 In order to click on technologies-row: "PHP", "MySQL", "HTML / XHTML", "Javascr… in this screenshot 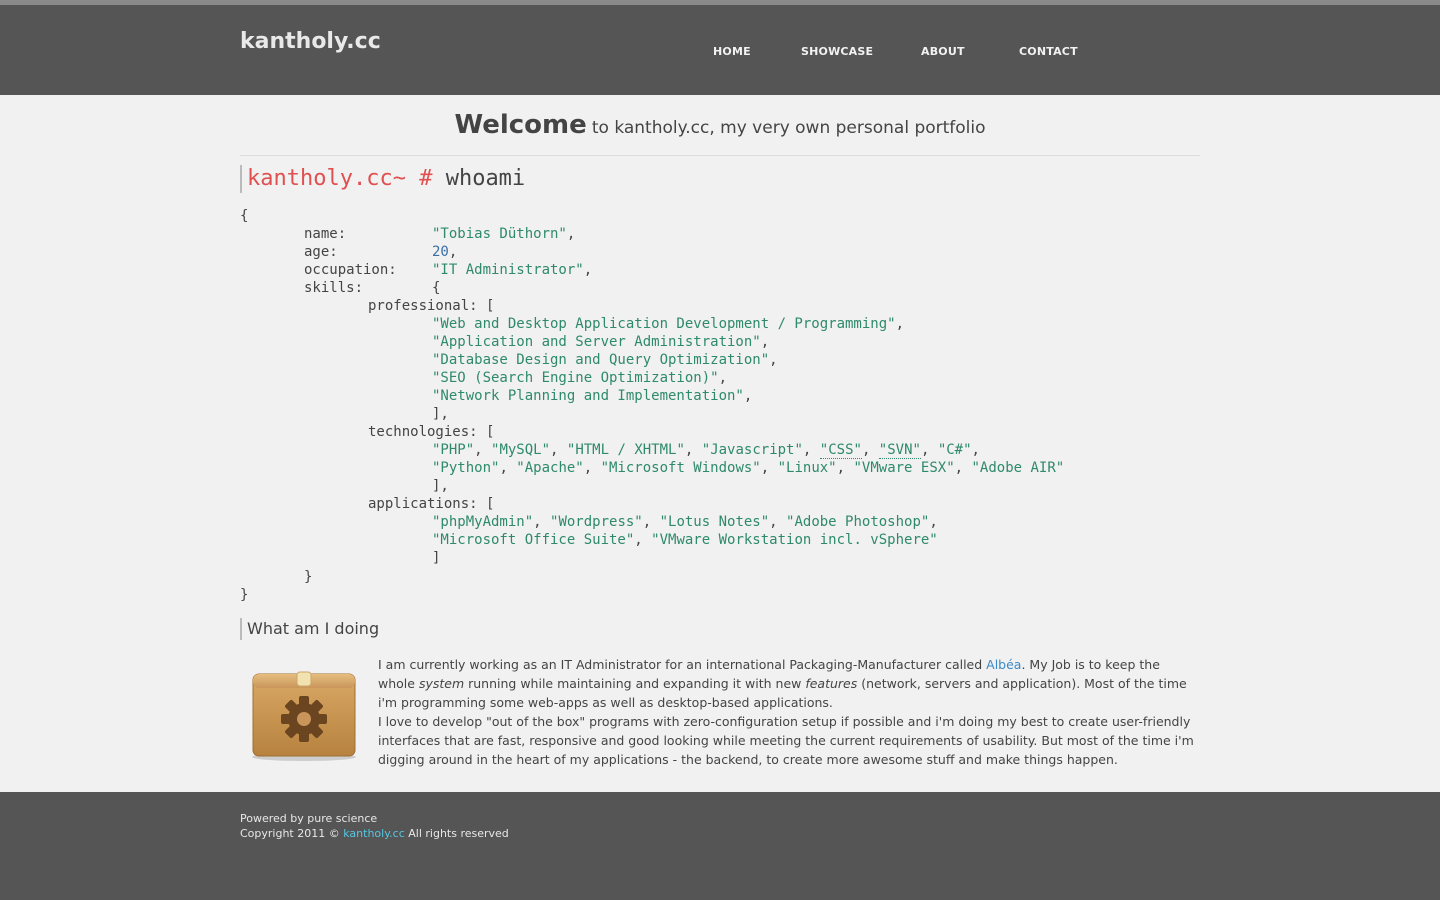, I will do `click(706, 450)`.